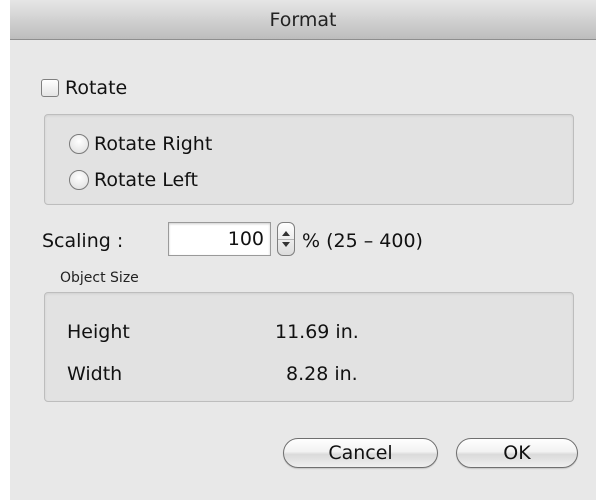 Image resolution: width=596 pixels, height=500 pixels. Describe the element at coordinates (303, 20) in the screenshot. I see `dialog-title: Format` at that location.